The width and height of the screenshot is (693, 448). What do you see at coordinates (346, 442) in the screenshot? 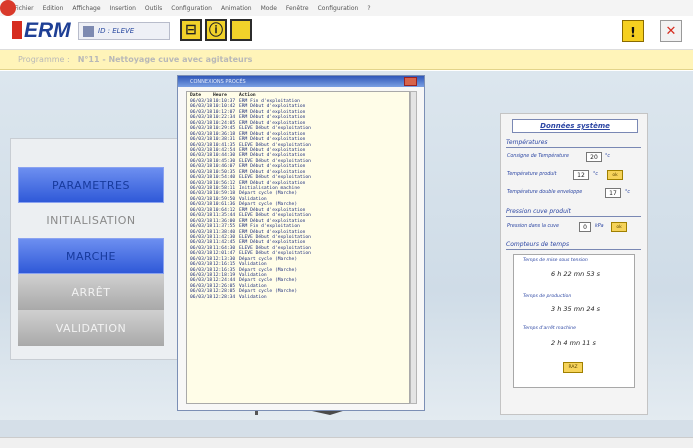
I see `status-bar` at bounding box center [346, 442].